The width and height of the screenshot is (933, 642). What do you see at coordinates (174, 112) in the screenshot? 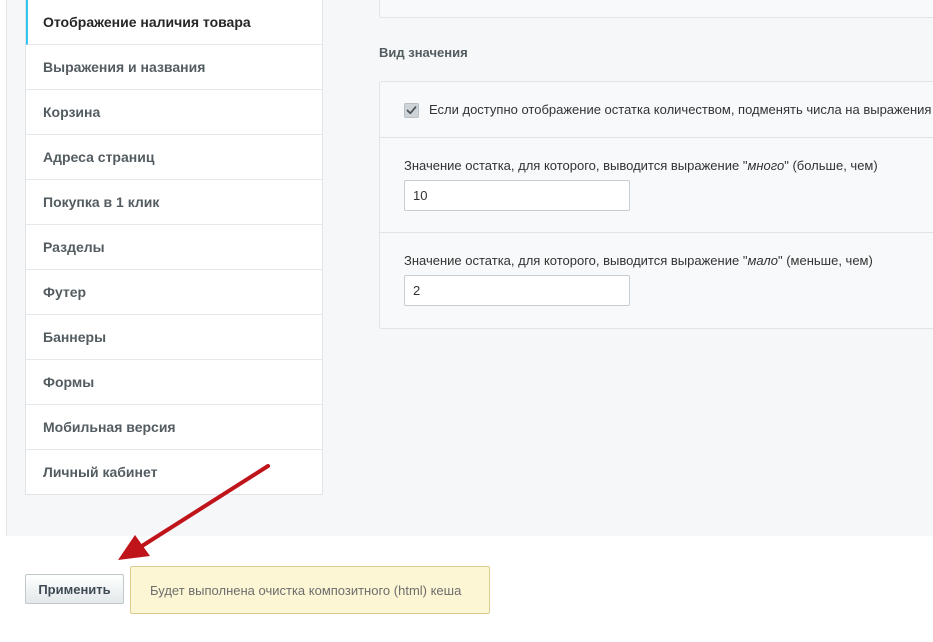
I see `sidebar-item-cart: Корзина` at bounding box center [174, 112].